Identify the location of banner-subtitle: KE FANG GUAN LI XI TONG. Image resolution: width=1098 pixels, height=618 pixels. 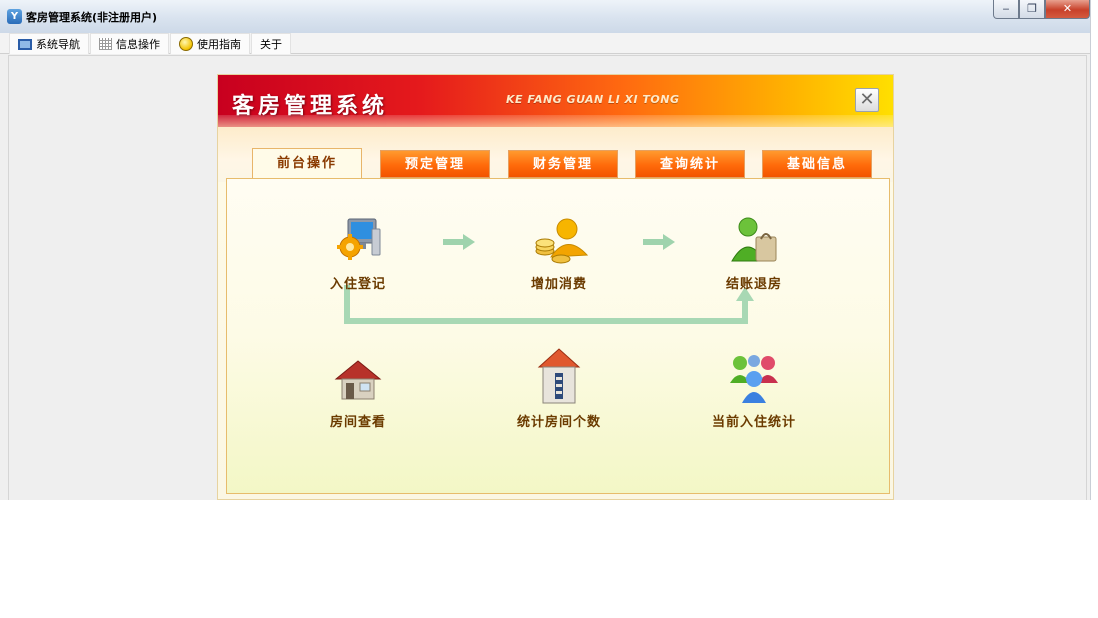
(593, 99).